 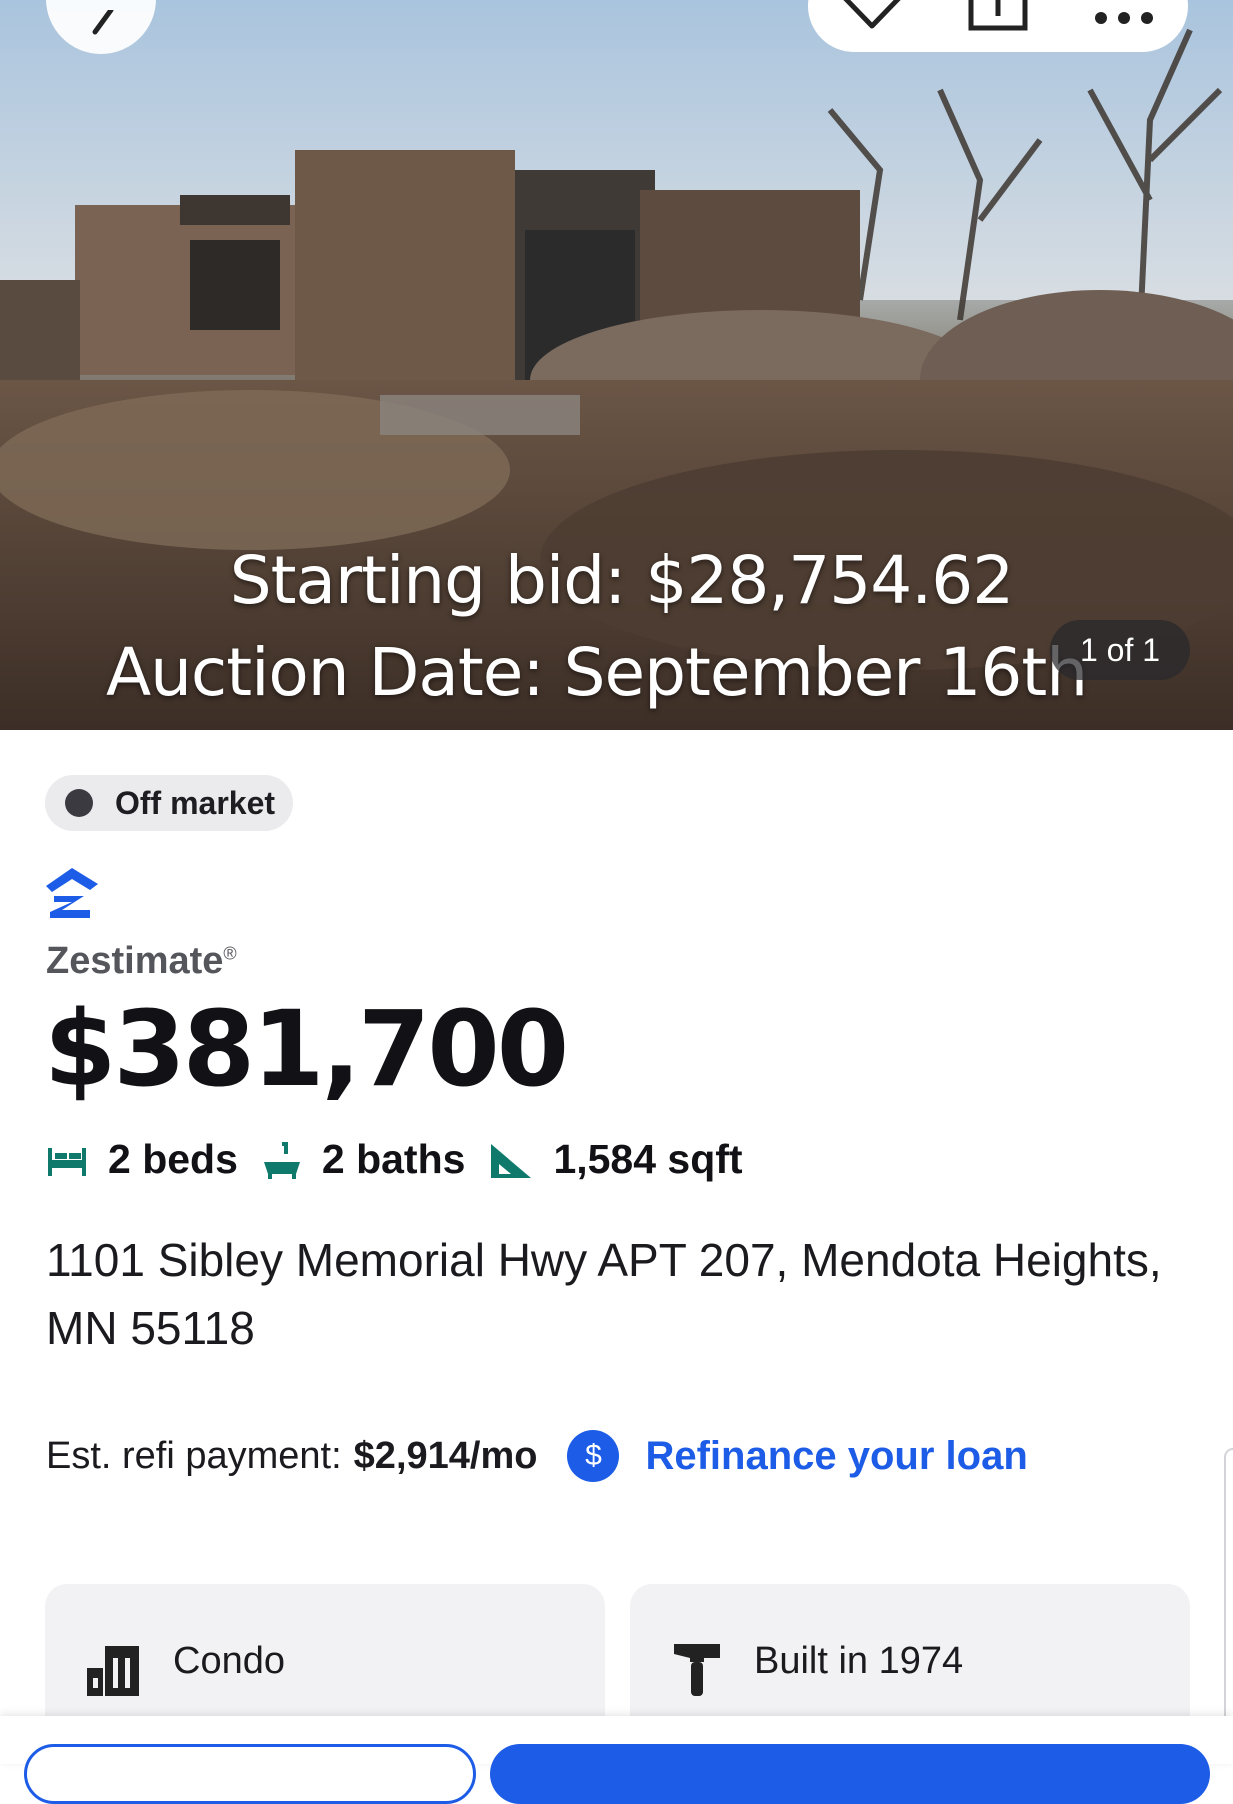 I want to click on baths-fact: 2 baths, so click(x=364, y=1159).